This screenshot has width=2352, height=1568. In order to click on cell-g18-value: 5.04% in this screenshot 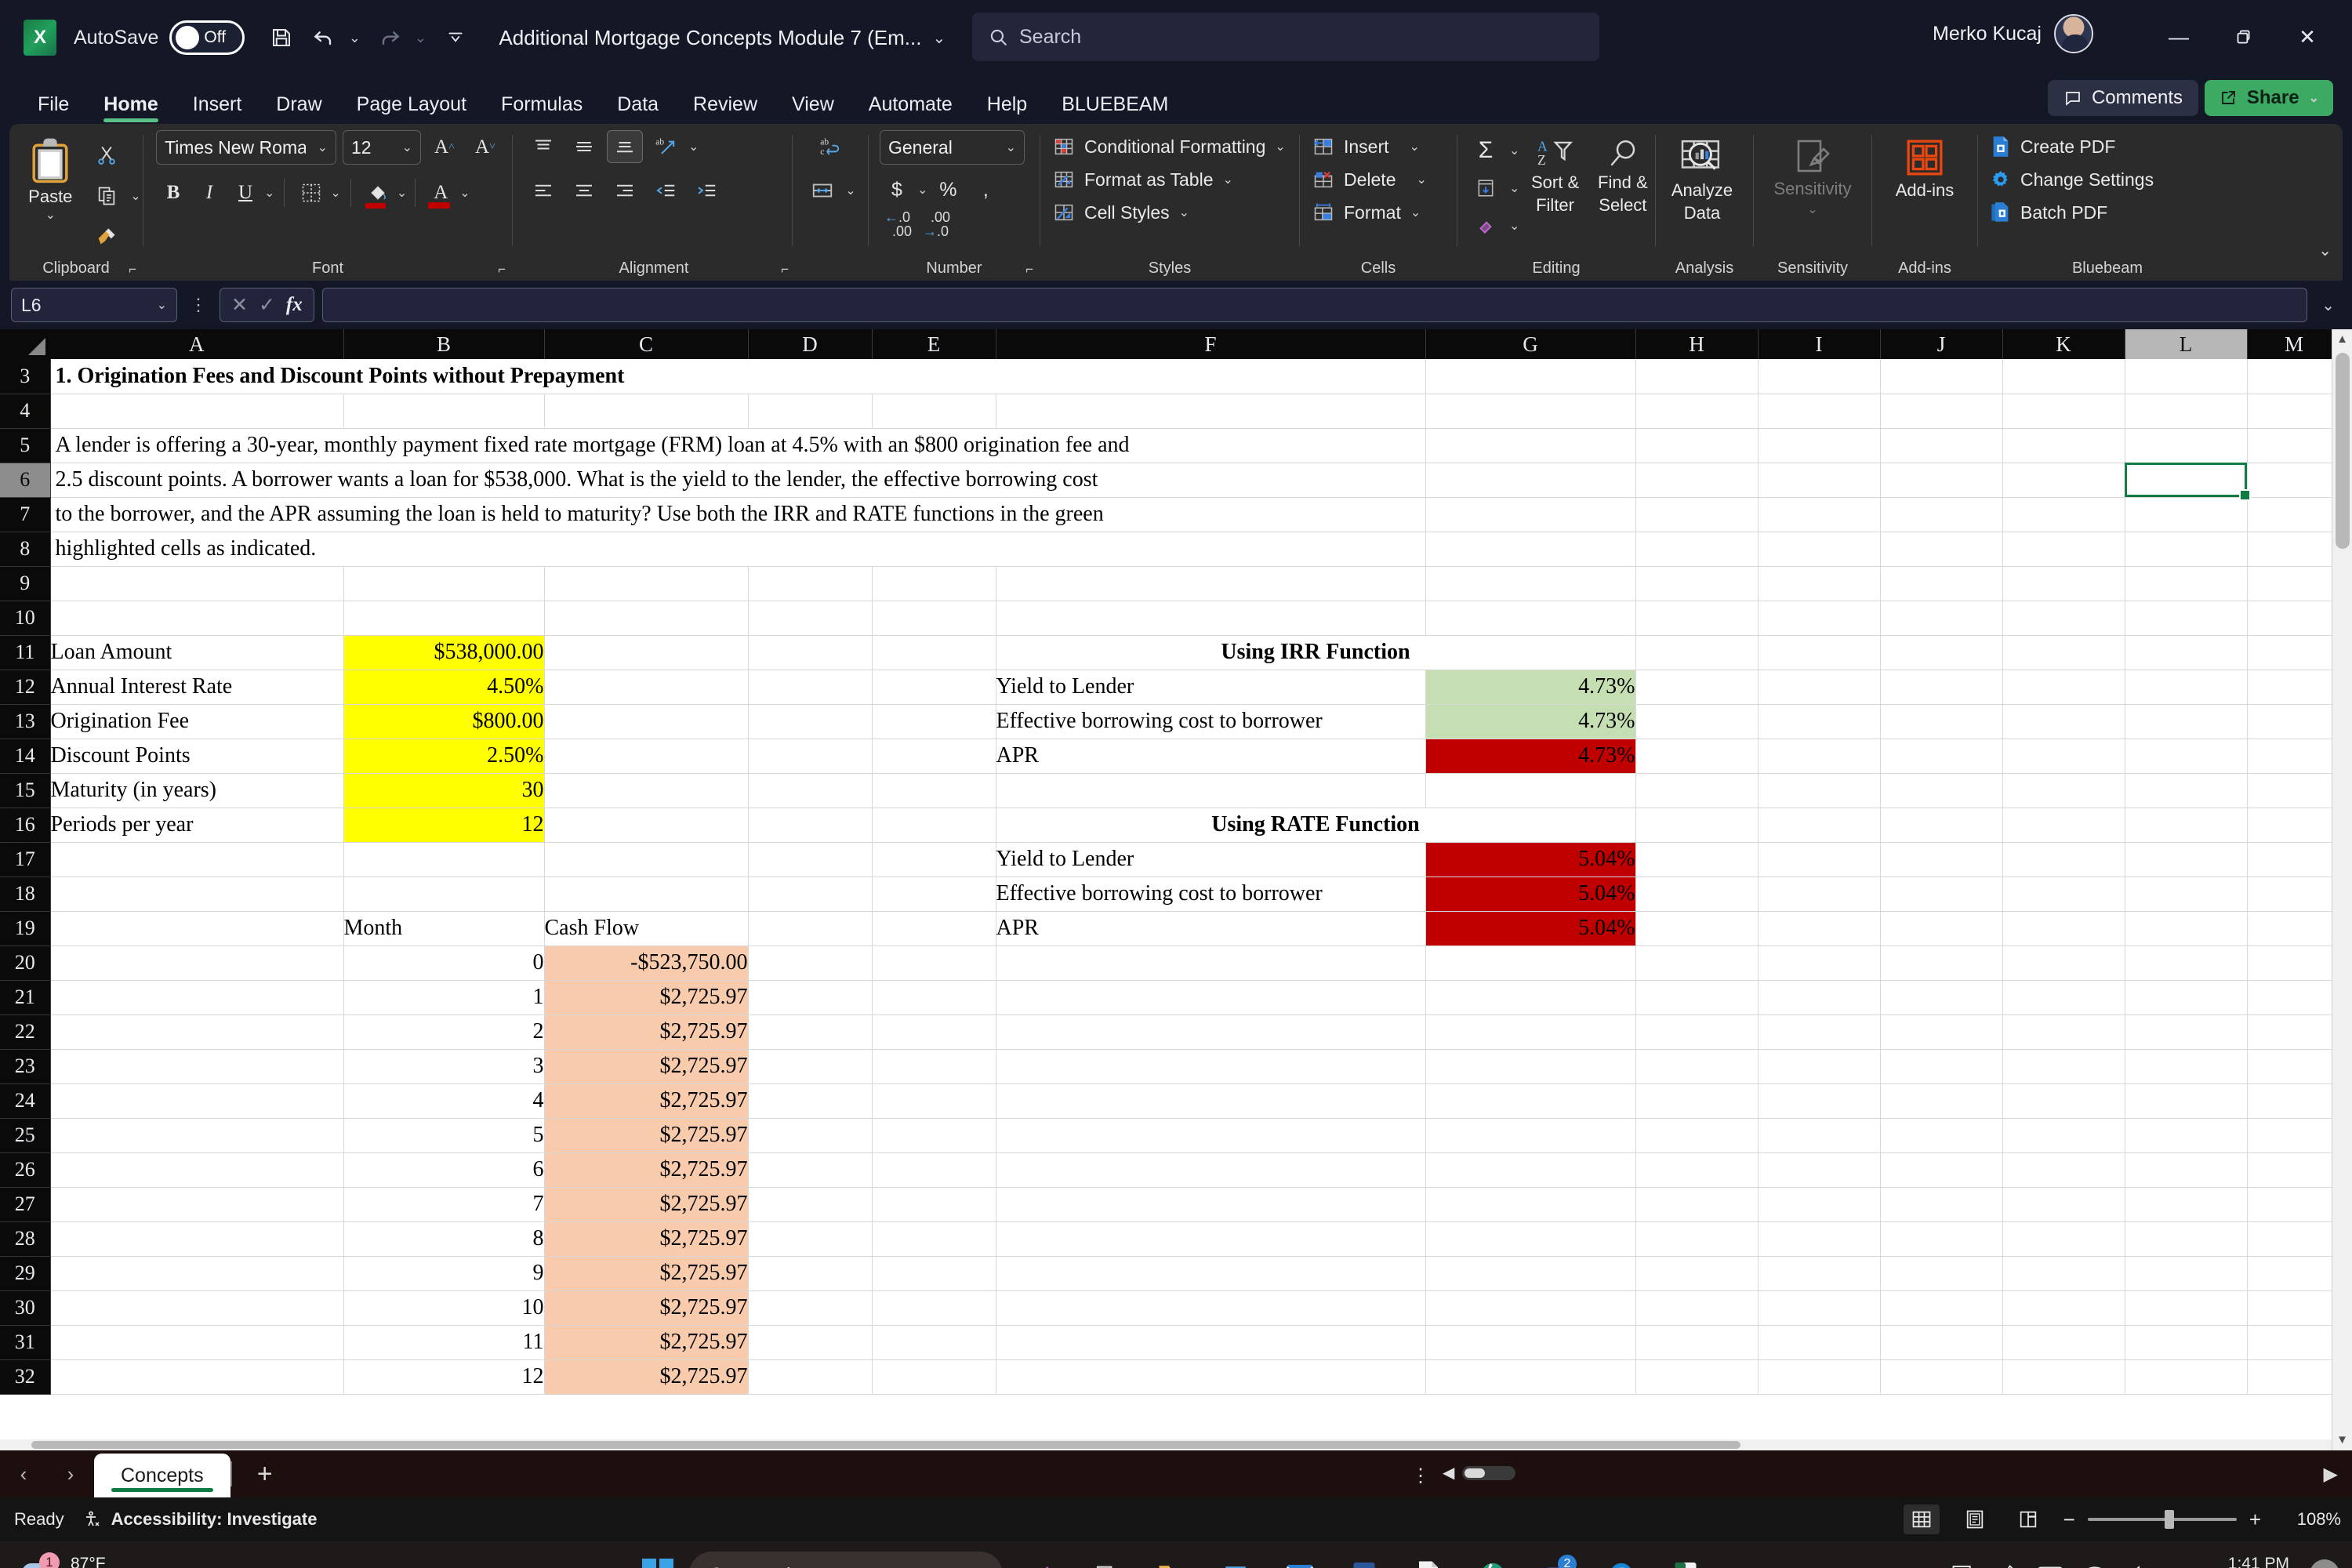, I will do `click(1530, 895)`.